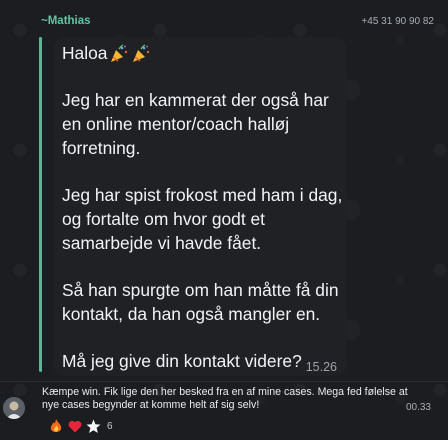 This screenshot has width=448, height=440. I want to click on reaction-count: 6, so click(110, 426).